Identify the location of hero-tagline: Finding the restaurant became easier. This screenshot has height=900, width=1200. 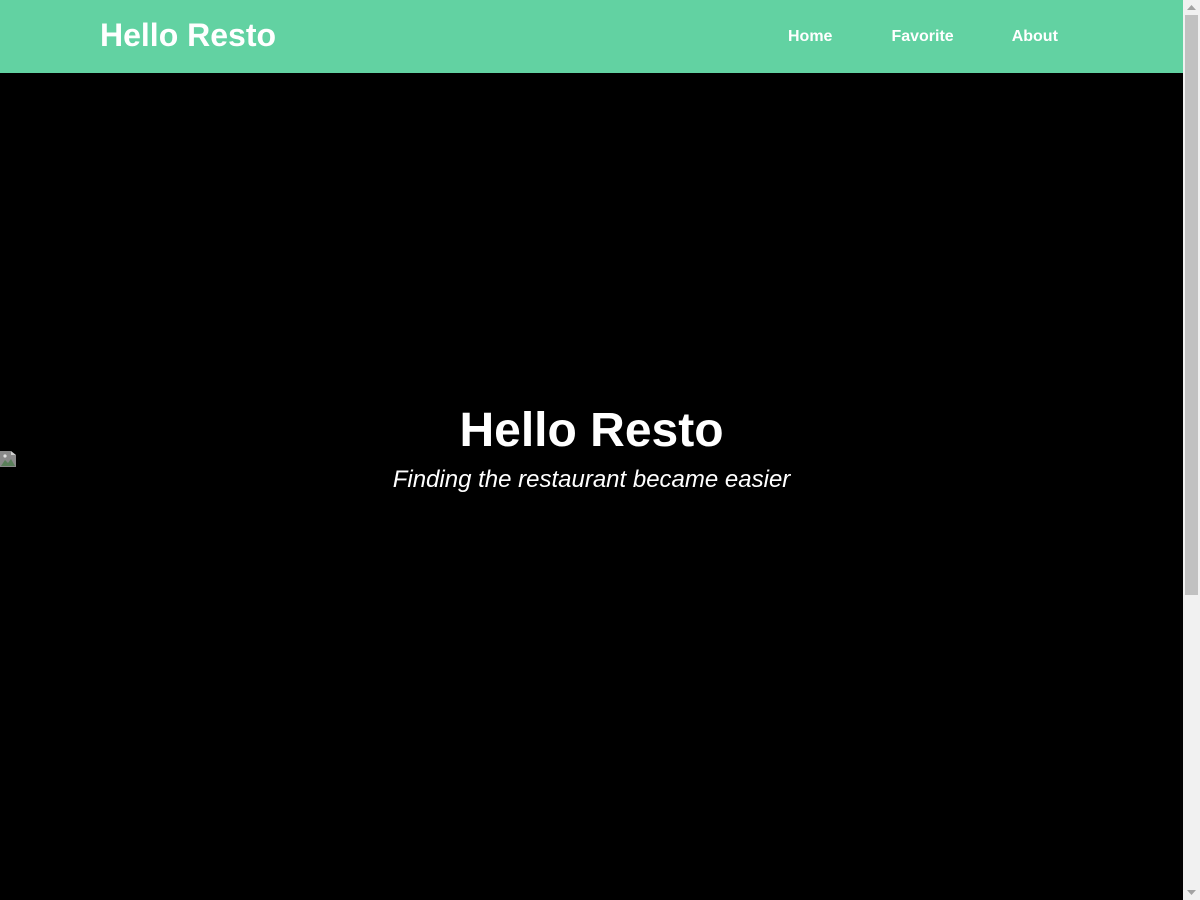
(591, 479).